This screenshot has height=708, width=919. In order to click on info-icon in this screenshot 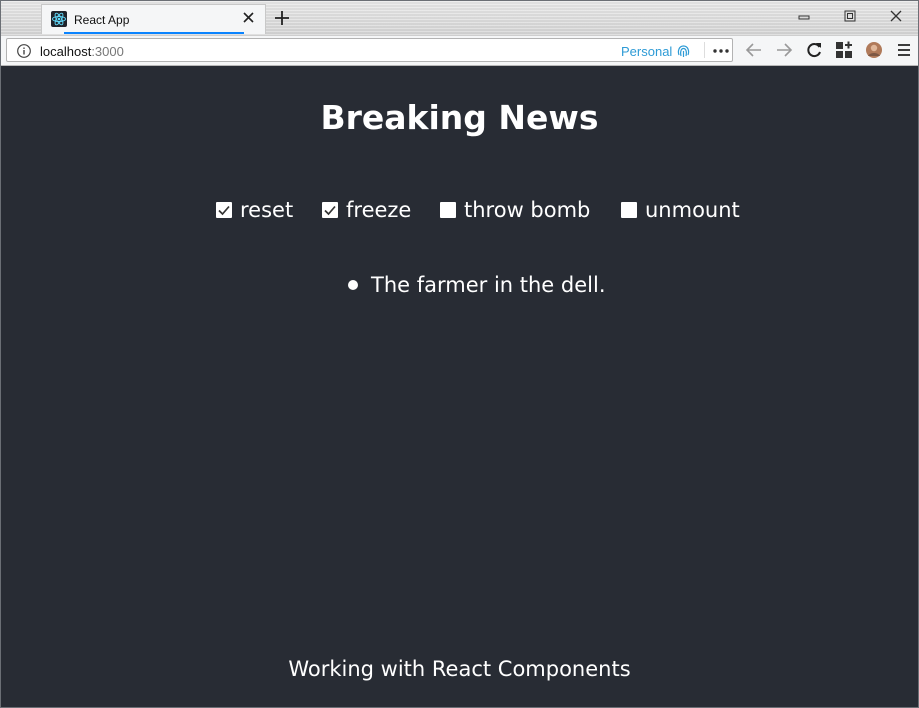, I will do `click(24, 51)`.